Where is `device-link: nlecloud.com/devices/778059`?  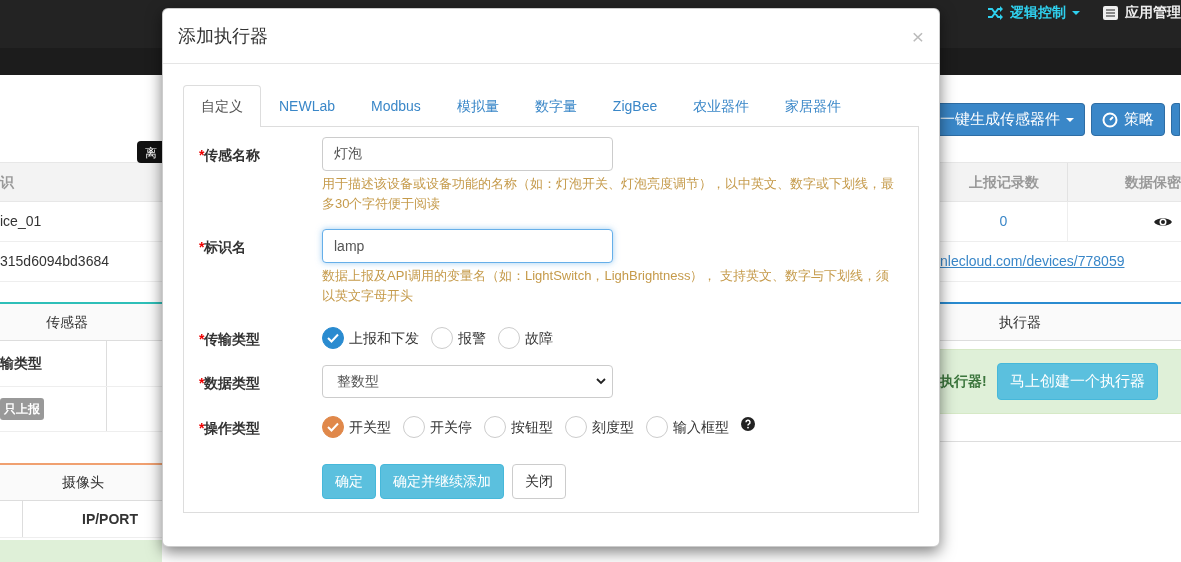
device-link: nlecloud.com/devices/778059 is located at coordinates (1032, 261).